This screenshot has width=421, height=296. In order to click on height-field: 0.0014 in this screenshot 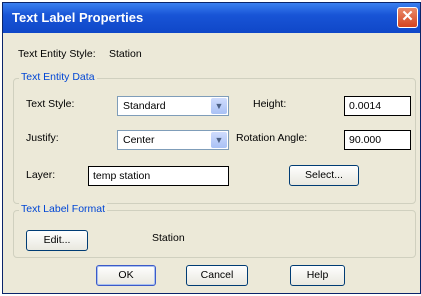, I will do `click(377, 106)`.